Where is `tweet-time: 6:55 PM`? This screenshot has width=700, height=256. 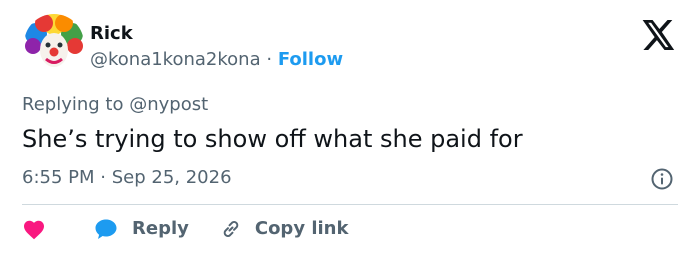 tweet-time: 6:55 PM is located at coordinates (58, 177).